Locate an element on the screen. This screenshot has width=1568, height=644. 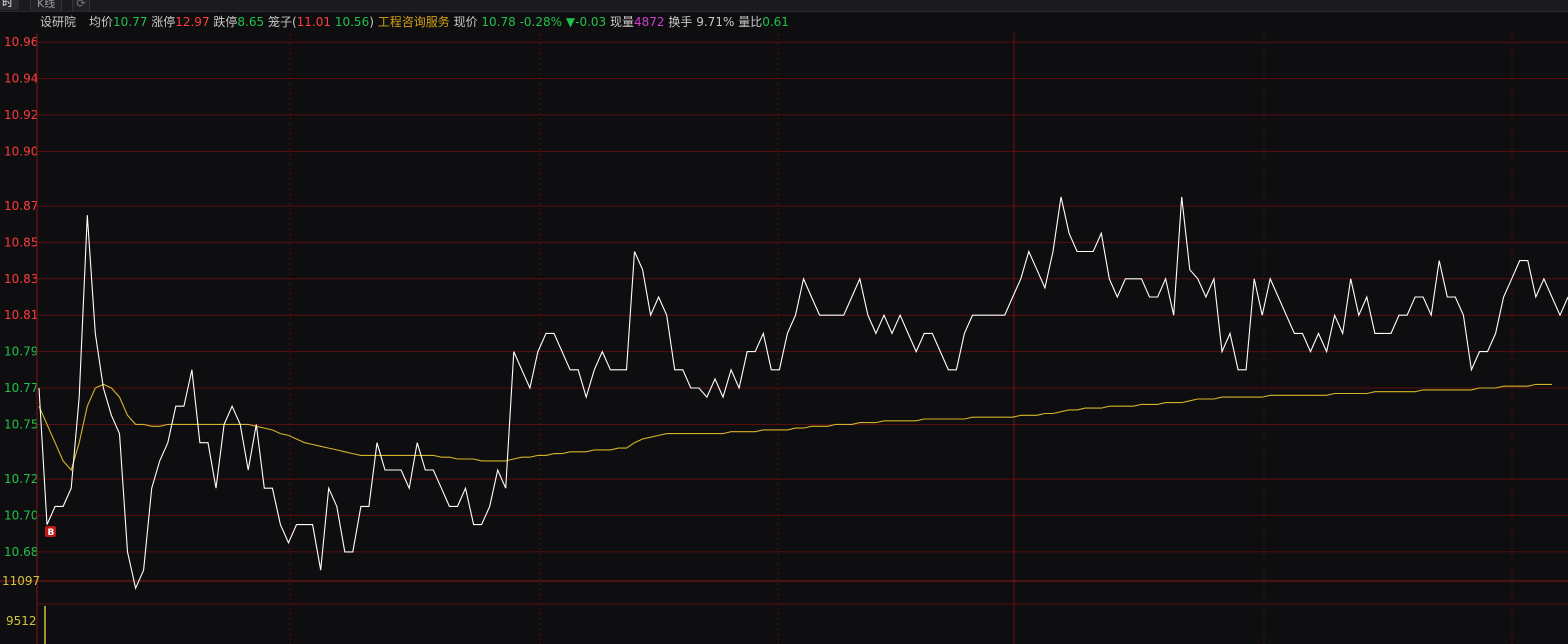
y-tick-label: 10.68 is located at coordinates (21, 552).